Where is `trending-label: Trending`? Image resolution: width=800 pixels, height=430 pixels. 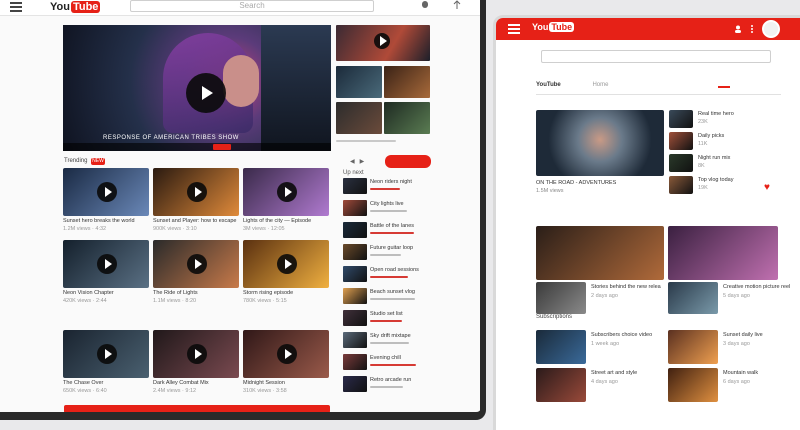 trending-label: Trending is located at coordinates (76, 161).